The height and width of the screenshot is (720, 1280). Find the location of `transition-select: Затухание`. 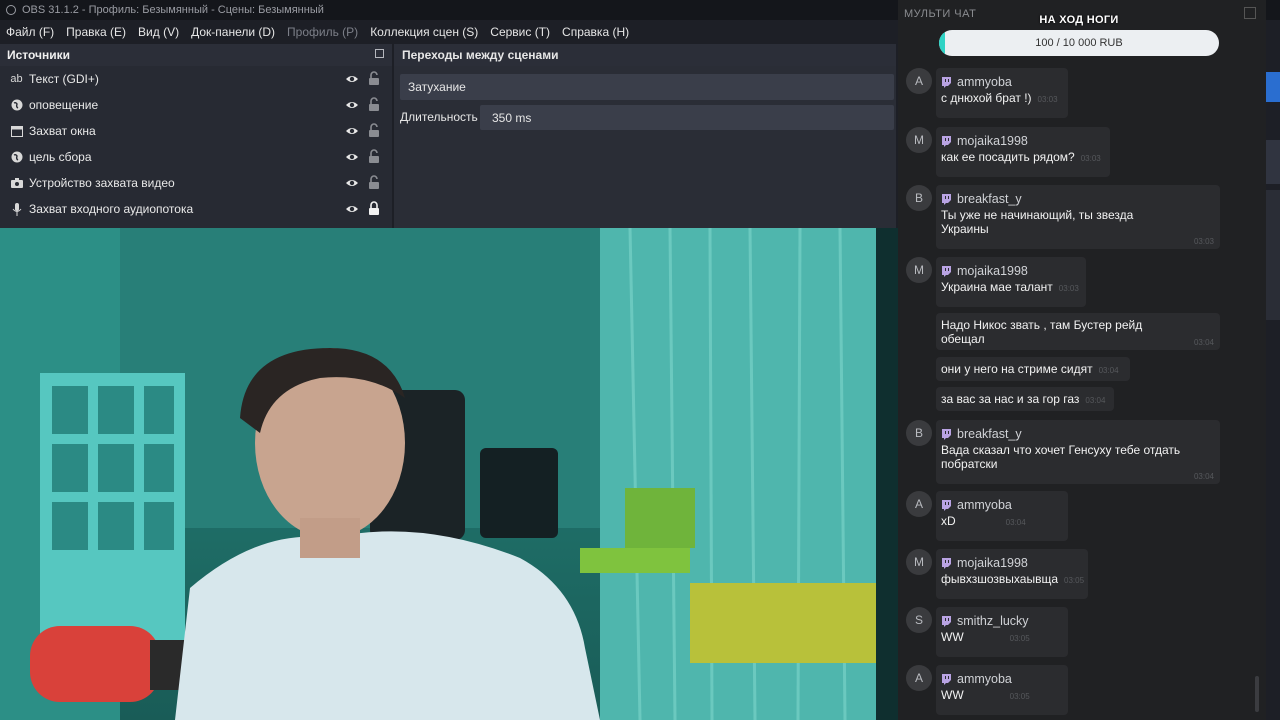

transition-select: Затухание is located at coordinates (647, 87).